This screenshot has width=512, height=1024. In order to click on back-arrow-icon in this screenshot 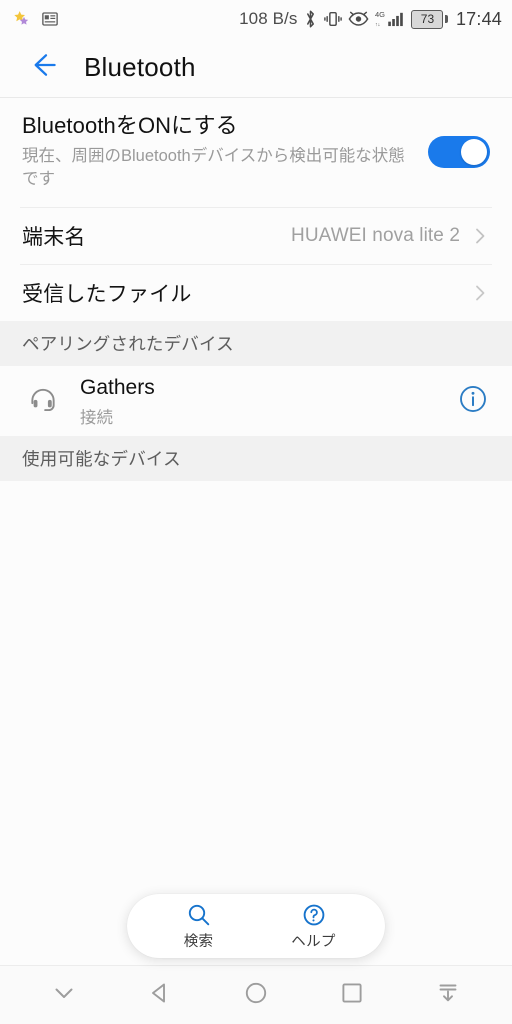, I will do `click(42, 67)`.